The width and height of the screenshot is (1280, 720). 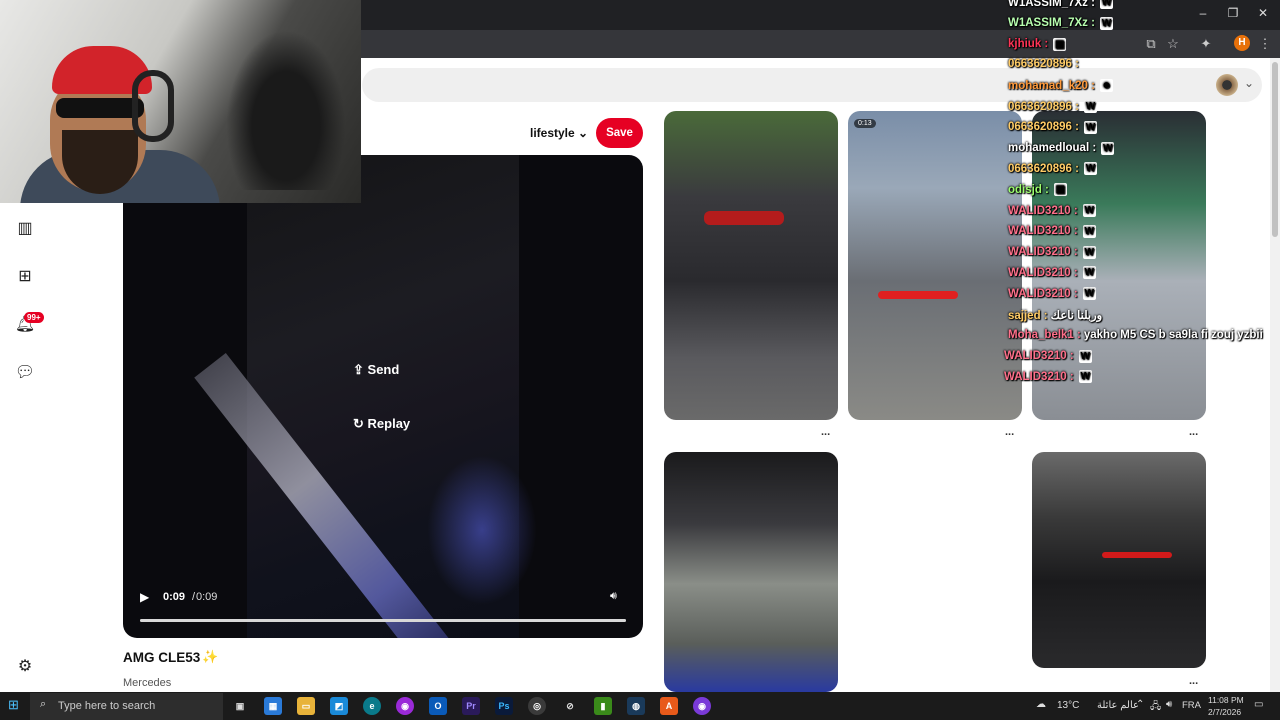 I want to click on taskbar-search-placeholder: Type here to search, so click(x=107, y=706).